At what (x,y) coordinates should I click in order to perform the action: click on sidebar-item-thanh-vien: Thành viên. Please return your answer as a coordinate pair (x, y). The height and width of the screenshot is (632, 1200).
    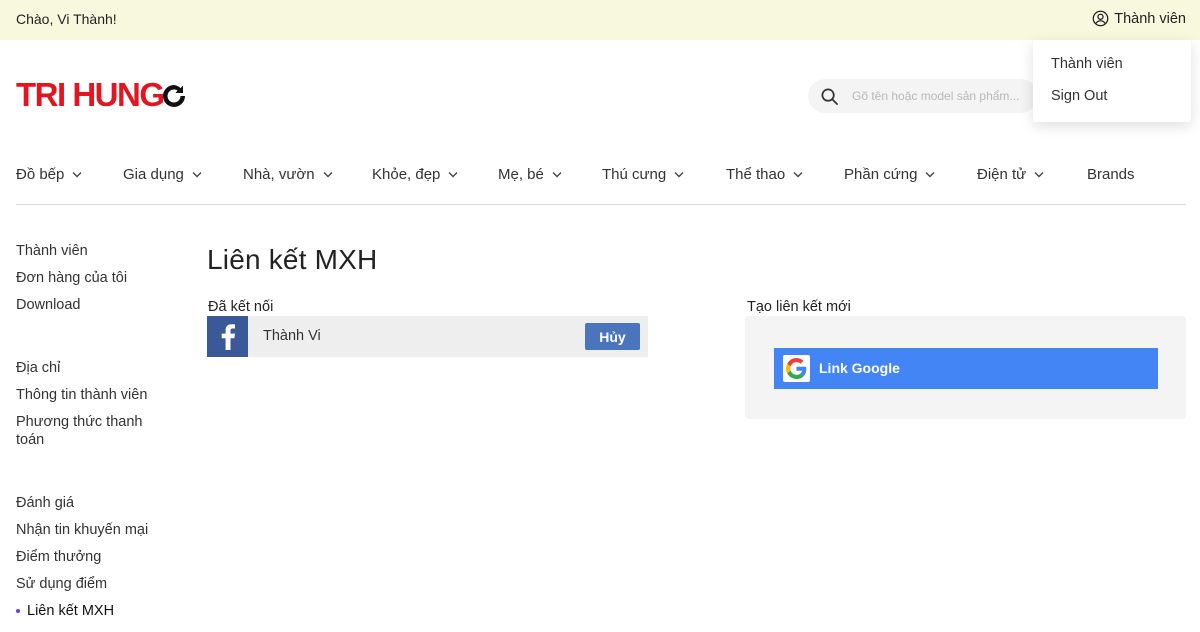
    Looking at the image, I should click on (91, 251).